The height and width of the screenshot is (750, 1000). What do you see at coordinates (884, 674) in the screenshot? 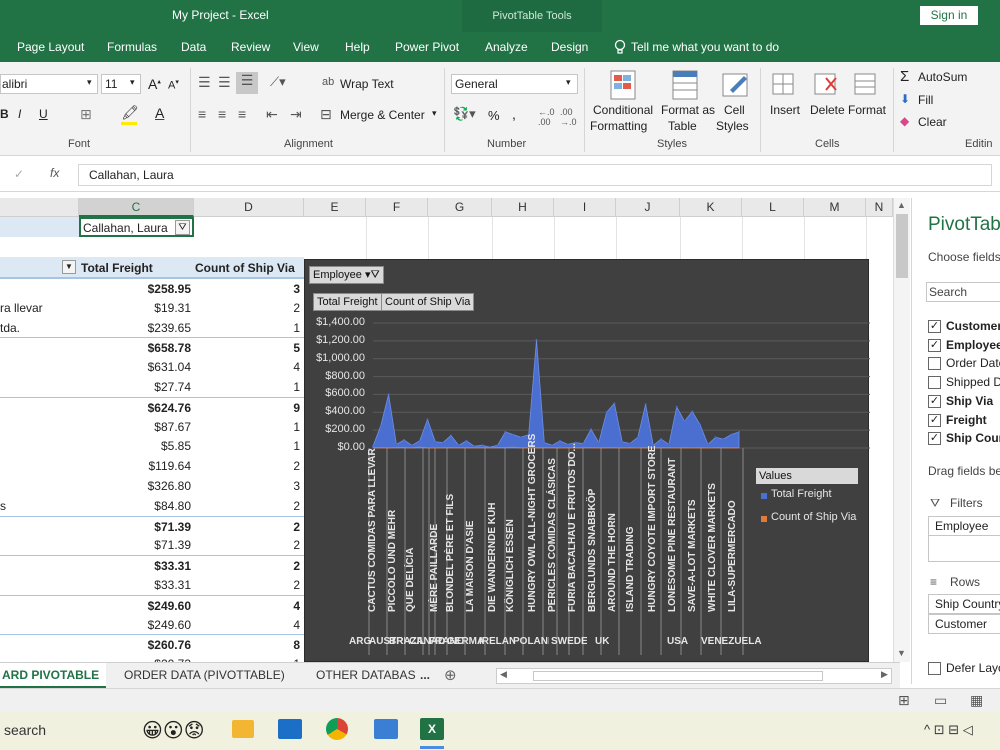
I see `scroll-right-icon: ▶` at bounding box center [884, 674].